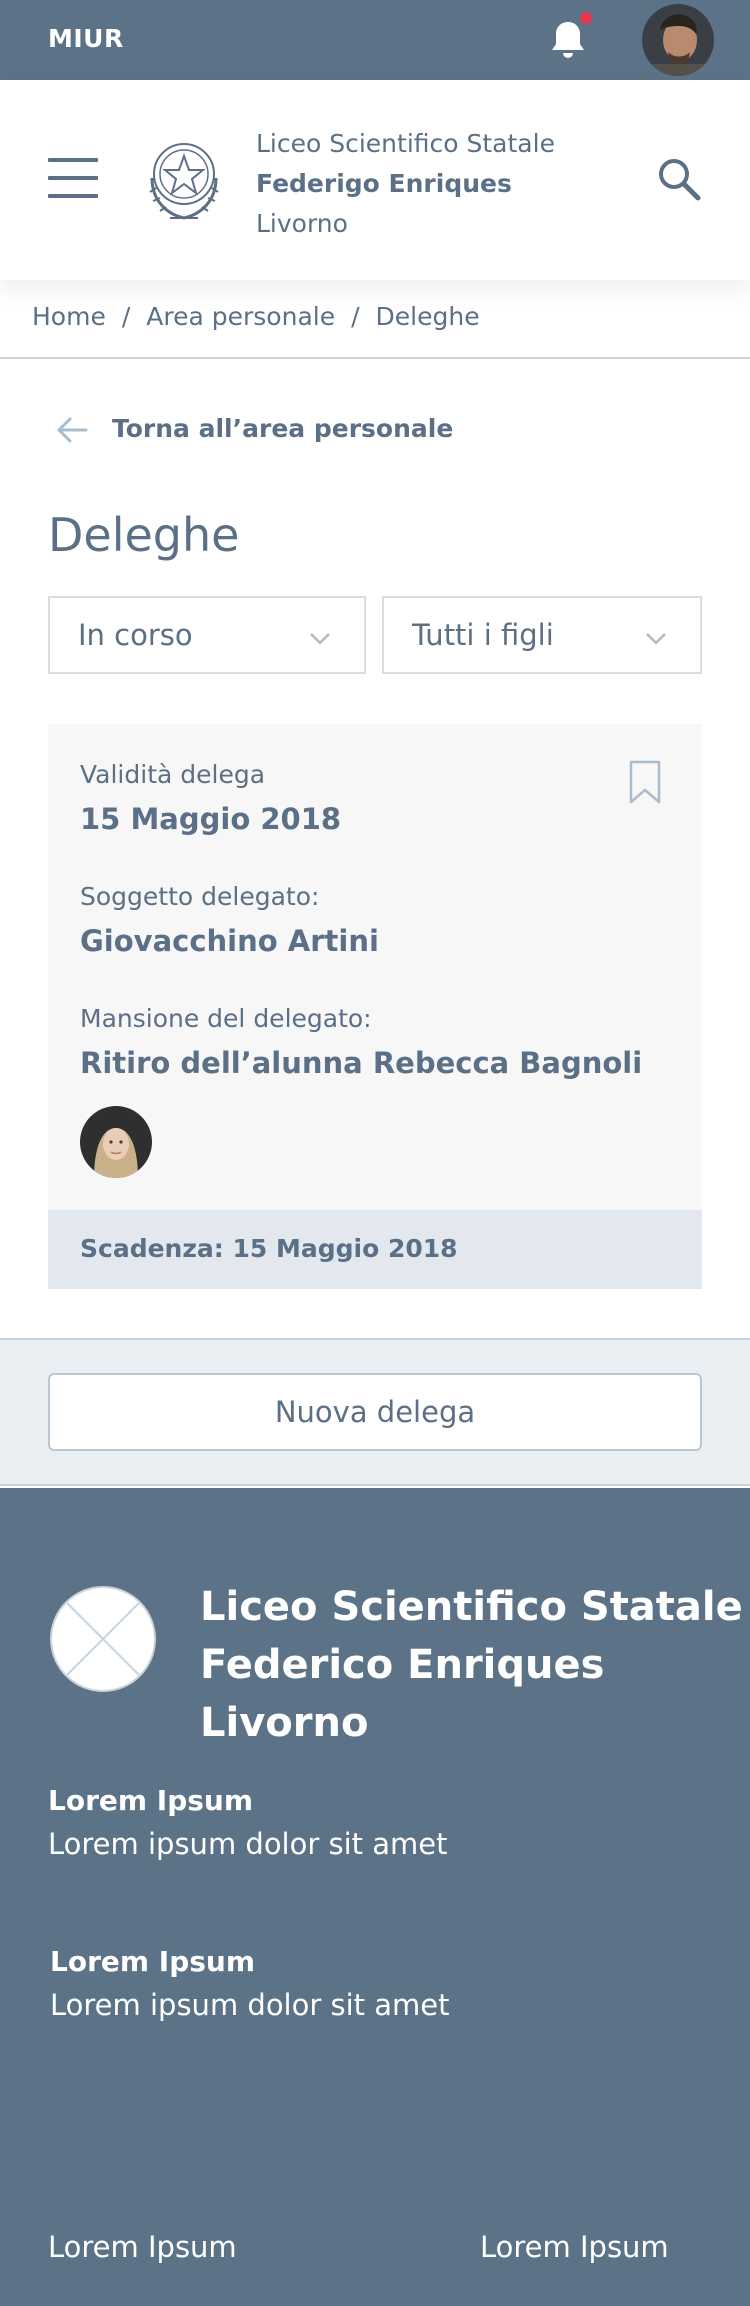 This screenshot has height=2306, width=750. What do you see at coordinates (586, 19) in the screenshot?
I see `notification-dot-icon` at bounding box center [586, 19].